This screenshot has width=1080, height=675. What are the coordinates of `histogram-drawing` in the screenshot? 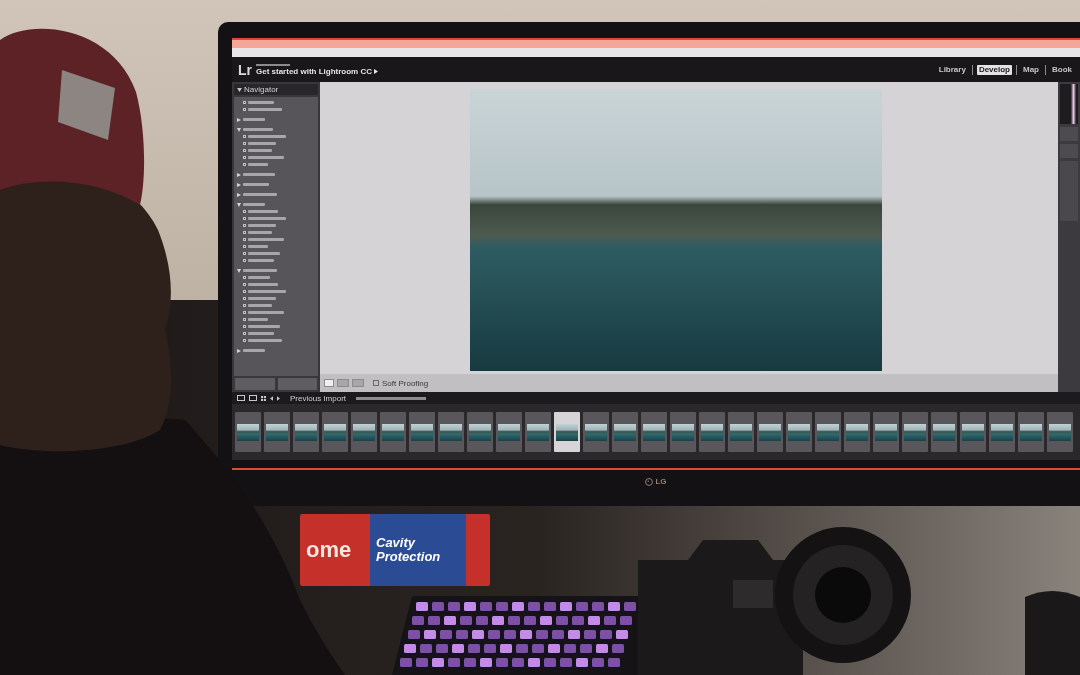 It's located at (1069, 104).